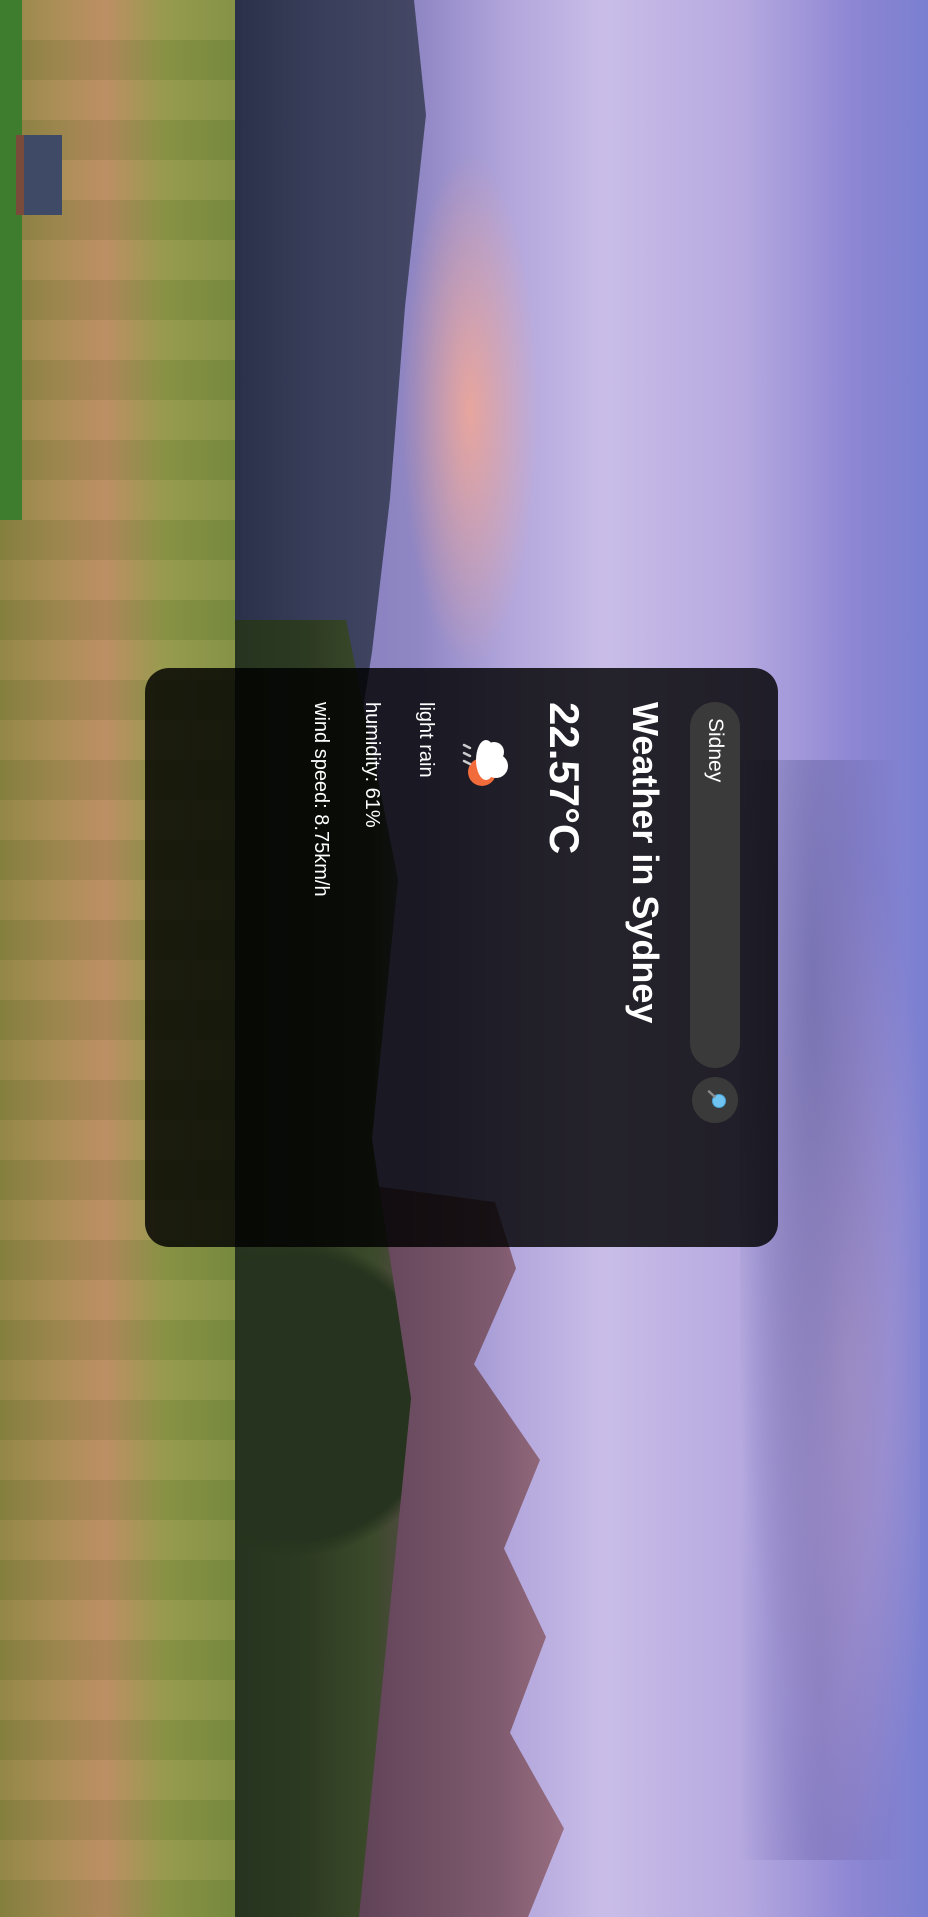 The width and height of the screenshot is (928, 1917). Describe the element at coordinates (372, 765) in the screenshot. I see `humidity-value: humidity: 61%` at that location.